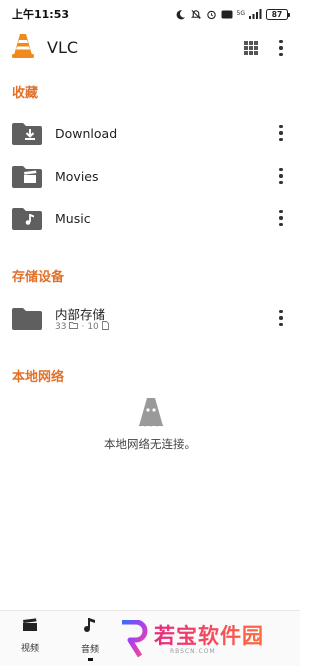  I want to click on storage-item-counts: 33 · 10, so click(82, 327).